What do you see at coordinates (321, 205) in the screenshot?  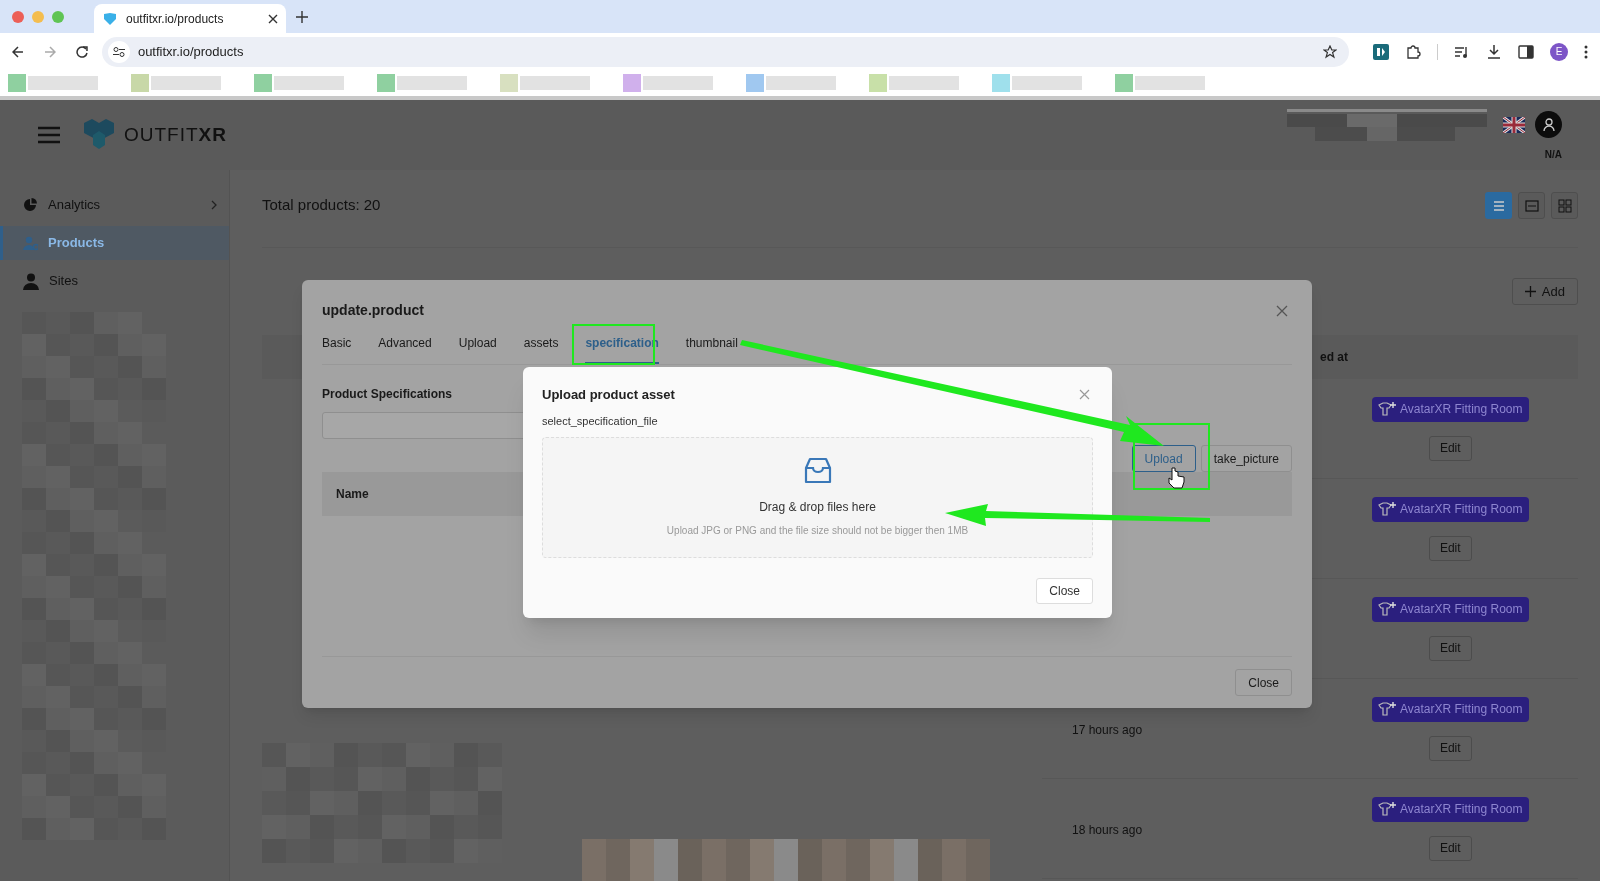 I see `total-count: Total products: 20` at bounding box center [321, 205].